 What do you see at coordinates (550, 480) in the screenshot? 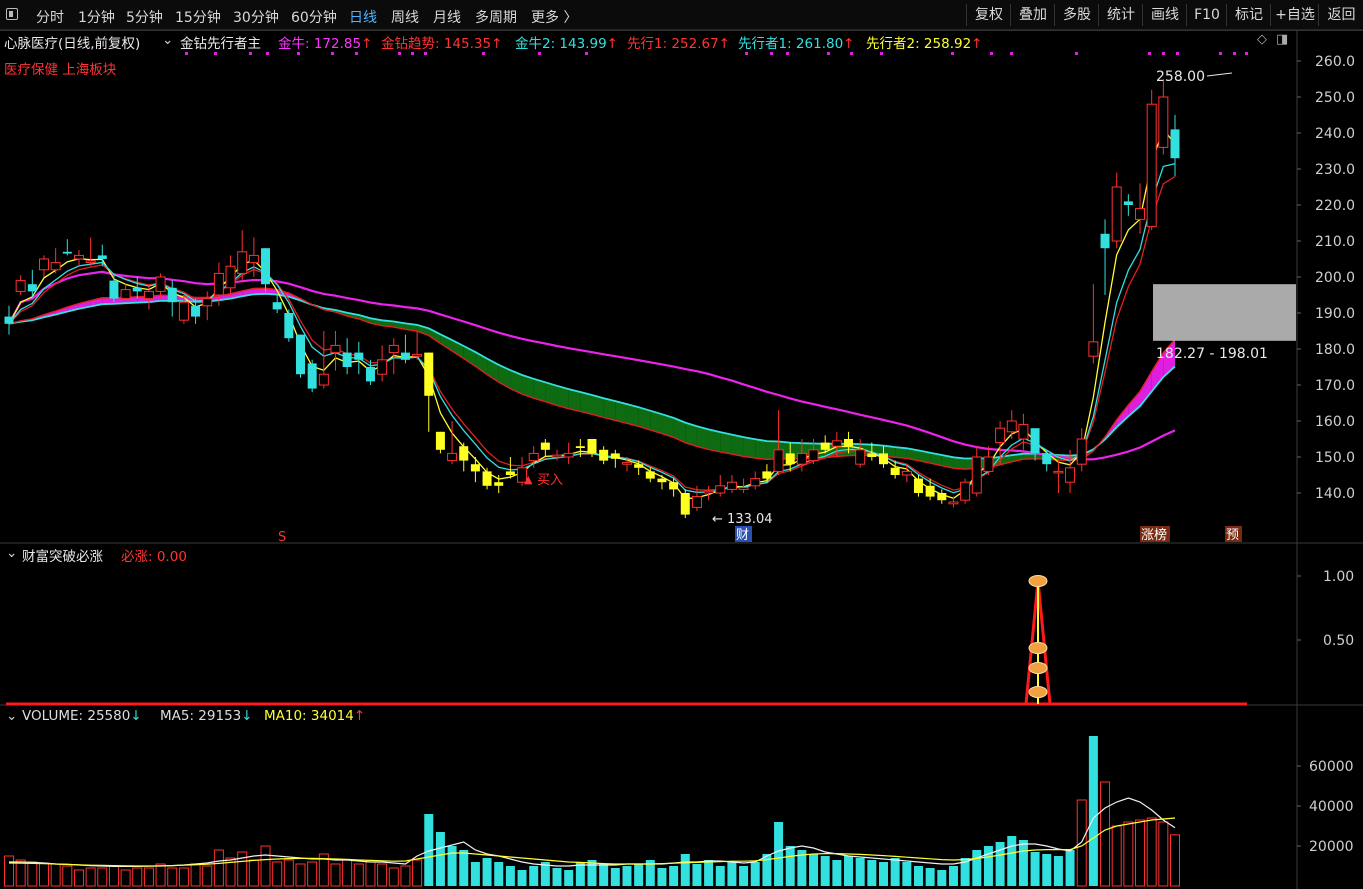
I see `buy-label: 买入` at bounding box center [550, 480].